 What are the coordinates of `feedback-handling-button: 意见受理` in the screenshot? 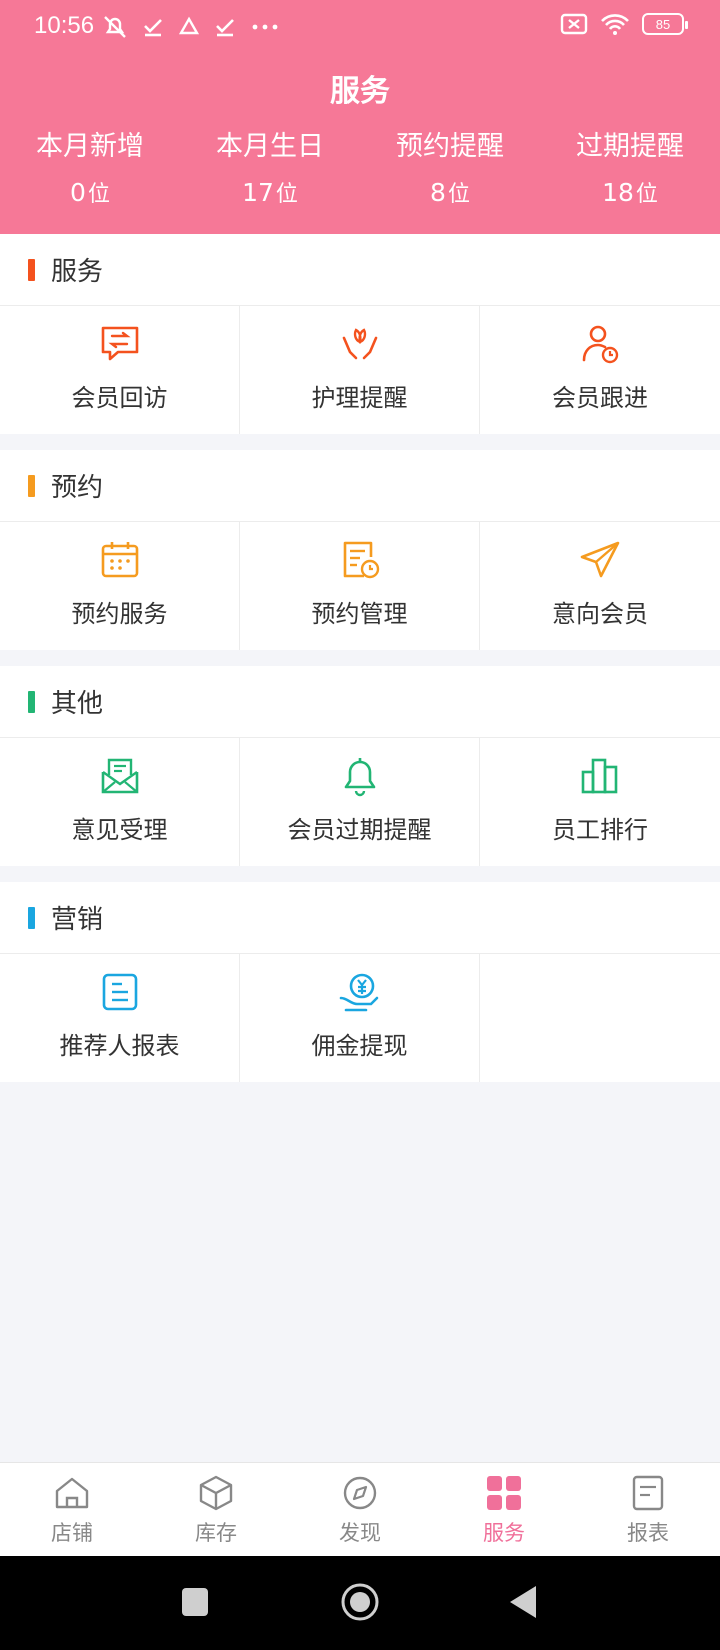 It's located at (120, 802).